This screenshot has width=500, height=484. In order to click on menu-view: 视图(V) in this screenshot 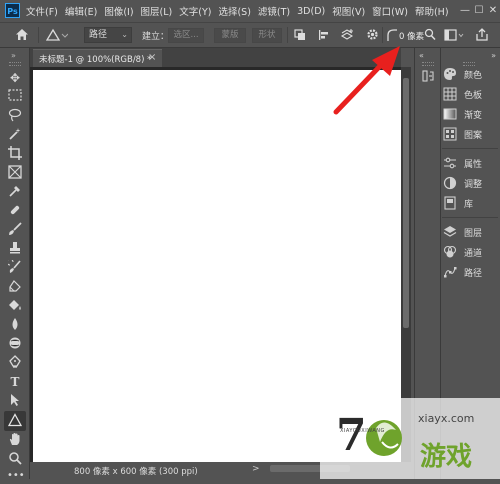, I will do `click(348, 11)`.